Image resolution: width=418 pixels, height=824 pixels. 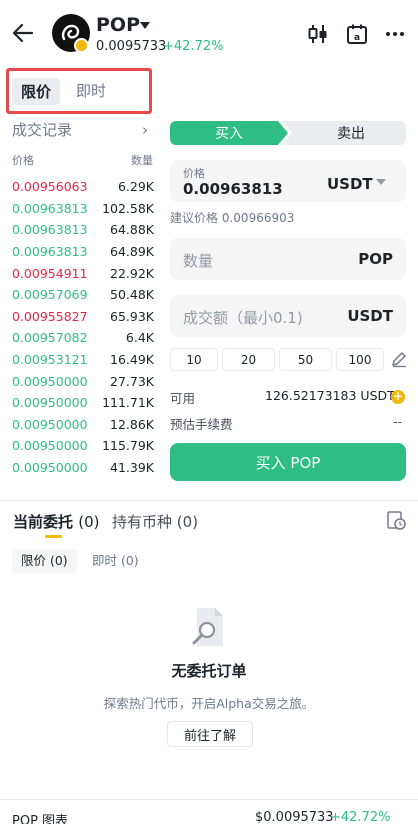 I want to click on trade-row: 0.00963813 64.89K, so click(x=83, y=252).